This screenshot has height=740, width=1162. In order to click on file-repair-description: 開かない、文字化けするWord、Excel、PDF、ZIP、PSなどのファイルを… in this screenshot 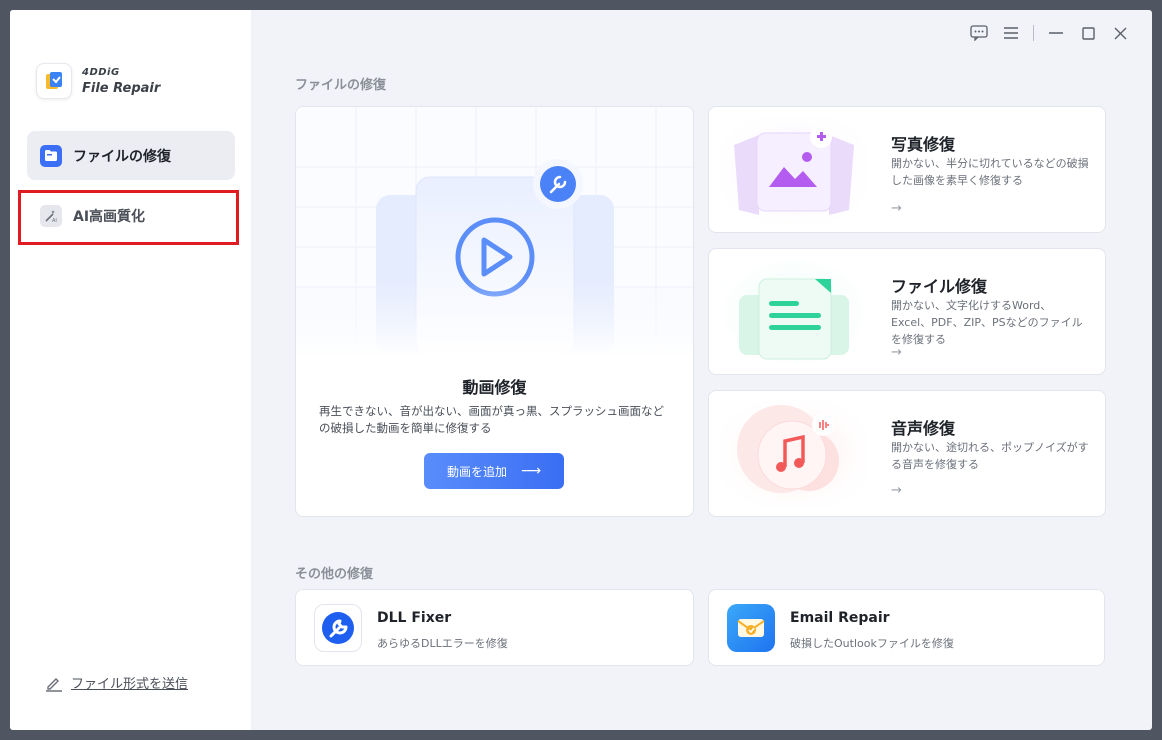, I will do `click(987, 322)`.